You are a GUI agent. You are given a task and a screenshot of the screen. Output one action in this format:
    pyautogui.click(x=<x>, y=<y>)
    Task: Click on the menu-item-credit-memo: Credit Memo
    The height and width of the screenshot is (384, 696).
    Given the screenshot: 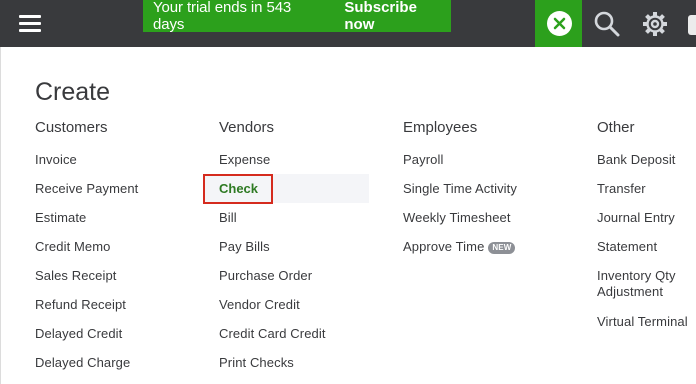 What is the action you would take?
    pyautogui.click(x=73, y=247)
    